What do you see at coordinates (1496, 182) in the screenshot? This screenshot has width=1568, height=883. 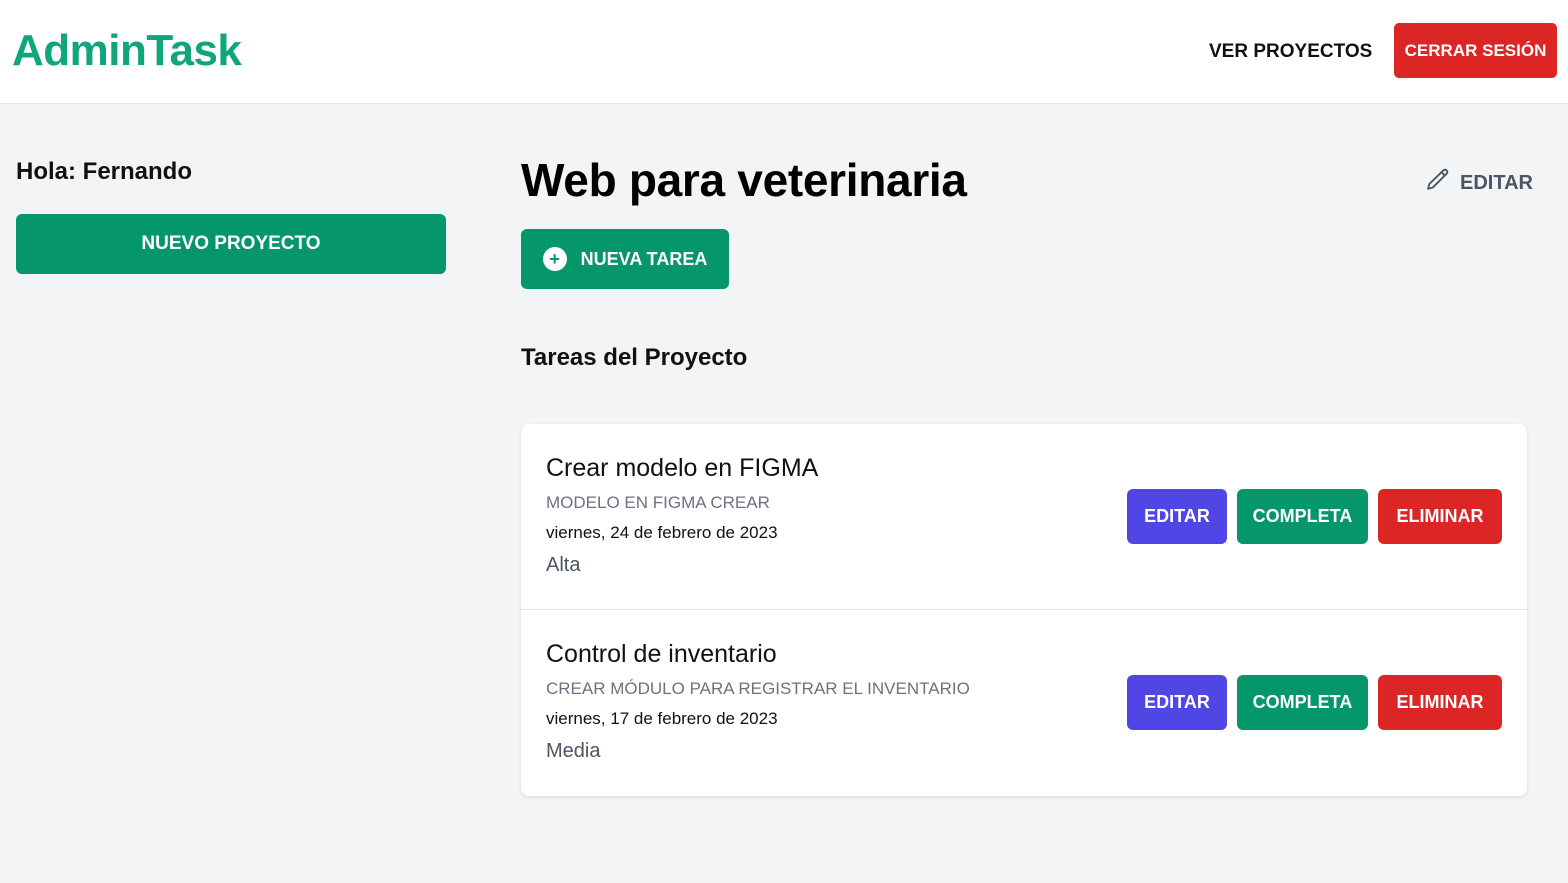 I see `edit-project-label: EDITAR` at bounding box center [1496, 182].